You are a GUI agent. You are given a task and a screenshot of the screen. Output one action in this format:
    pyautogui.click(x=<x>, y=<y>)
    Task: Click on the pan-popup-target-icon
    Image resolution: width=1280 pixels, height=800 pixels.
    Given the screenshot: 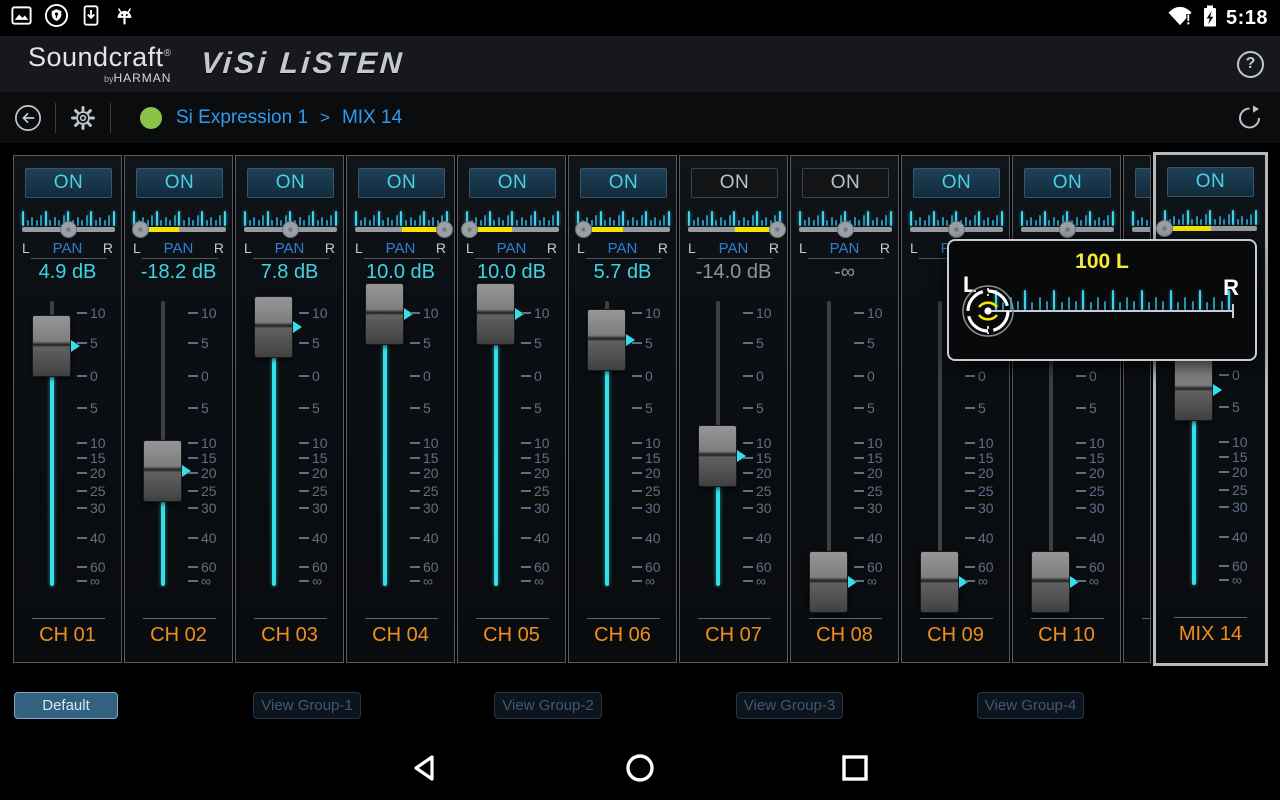 What is the action you would take?
    pyautogui.click(x=988, y=313)
    